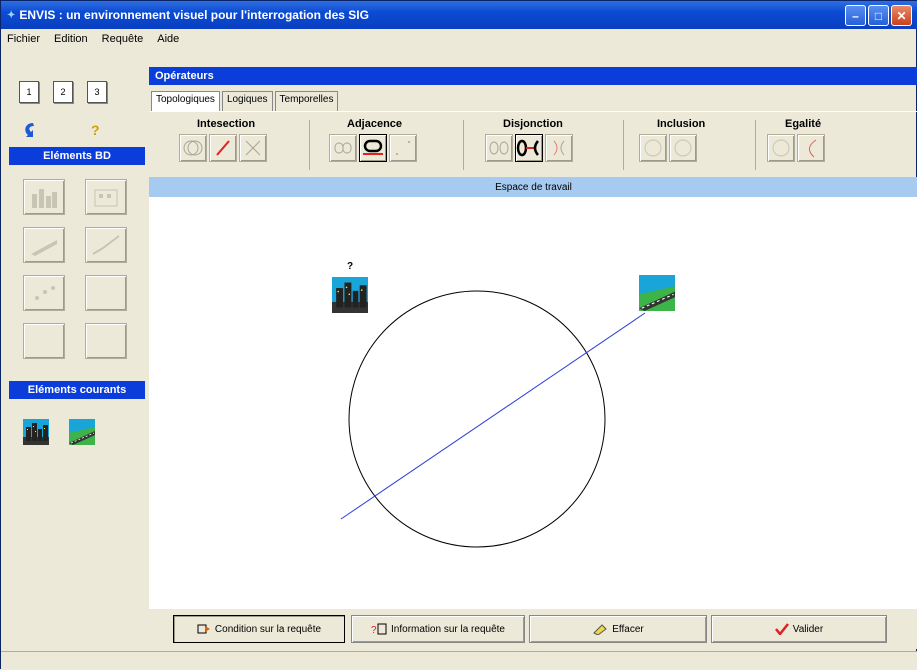 The width and height of the screenshot is (917, 670). I want to click on valider-button: Valider, so click(799, 629).